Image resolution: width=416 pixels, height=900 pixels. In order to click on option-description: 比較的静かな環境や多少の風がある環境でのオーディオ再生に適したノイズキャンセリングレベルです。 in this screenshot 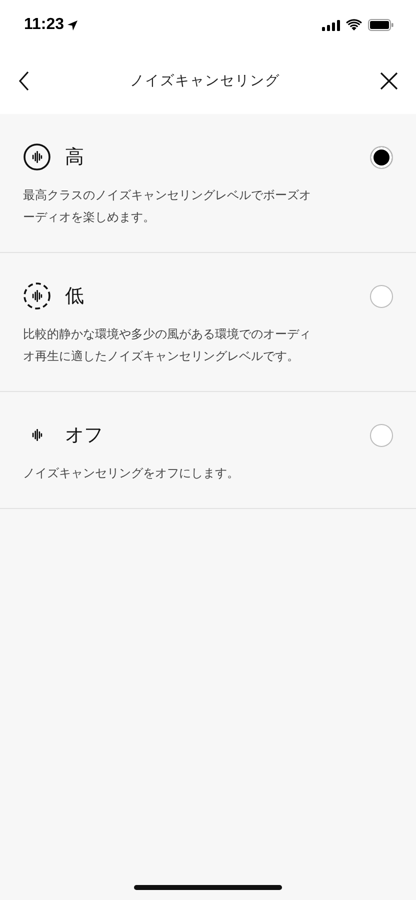, I will do `click(167, 345)`.